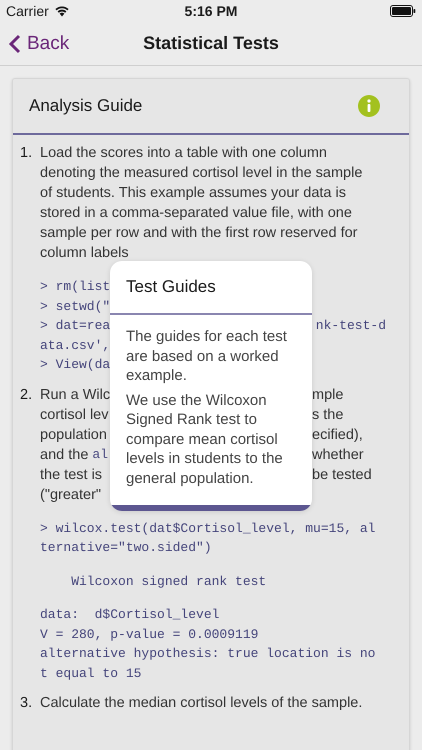  Describe the element at coordinates (207, 356) in the screenshot. I see `popup-text: The guides for each test are based on a worked example.` at that location.